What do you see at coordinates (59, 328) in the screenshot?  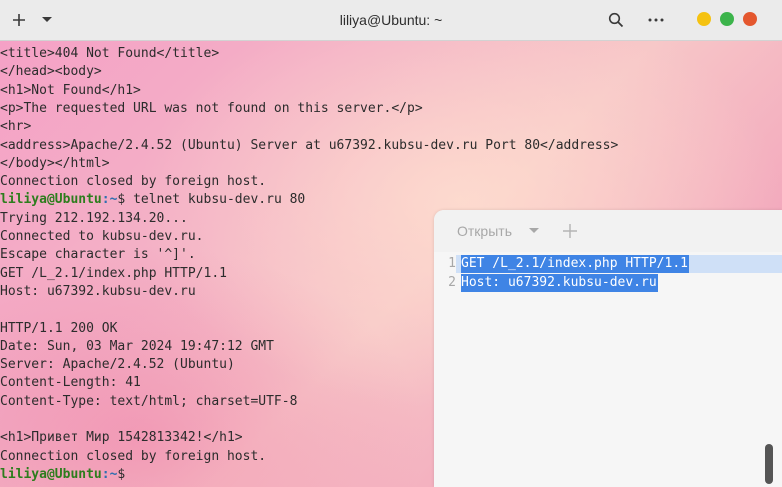 I see `terminal-line: HTTP/1.1 200 OK` at bounding box center [59, 328].